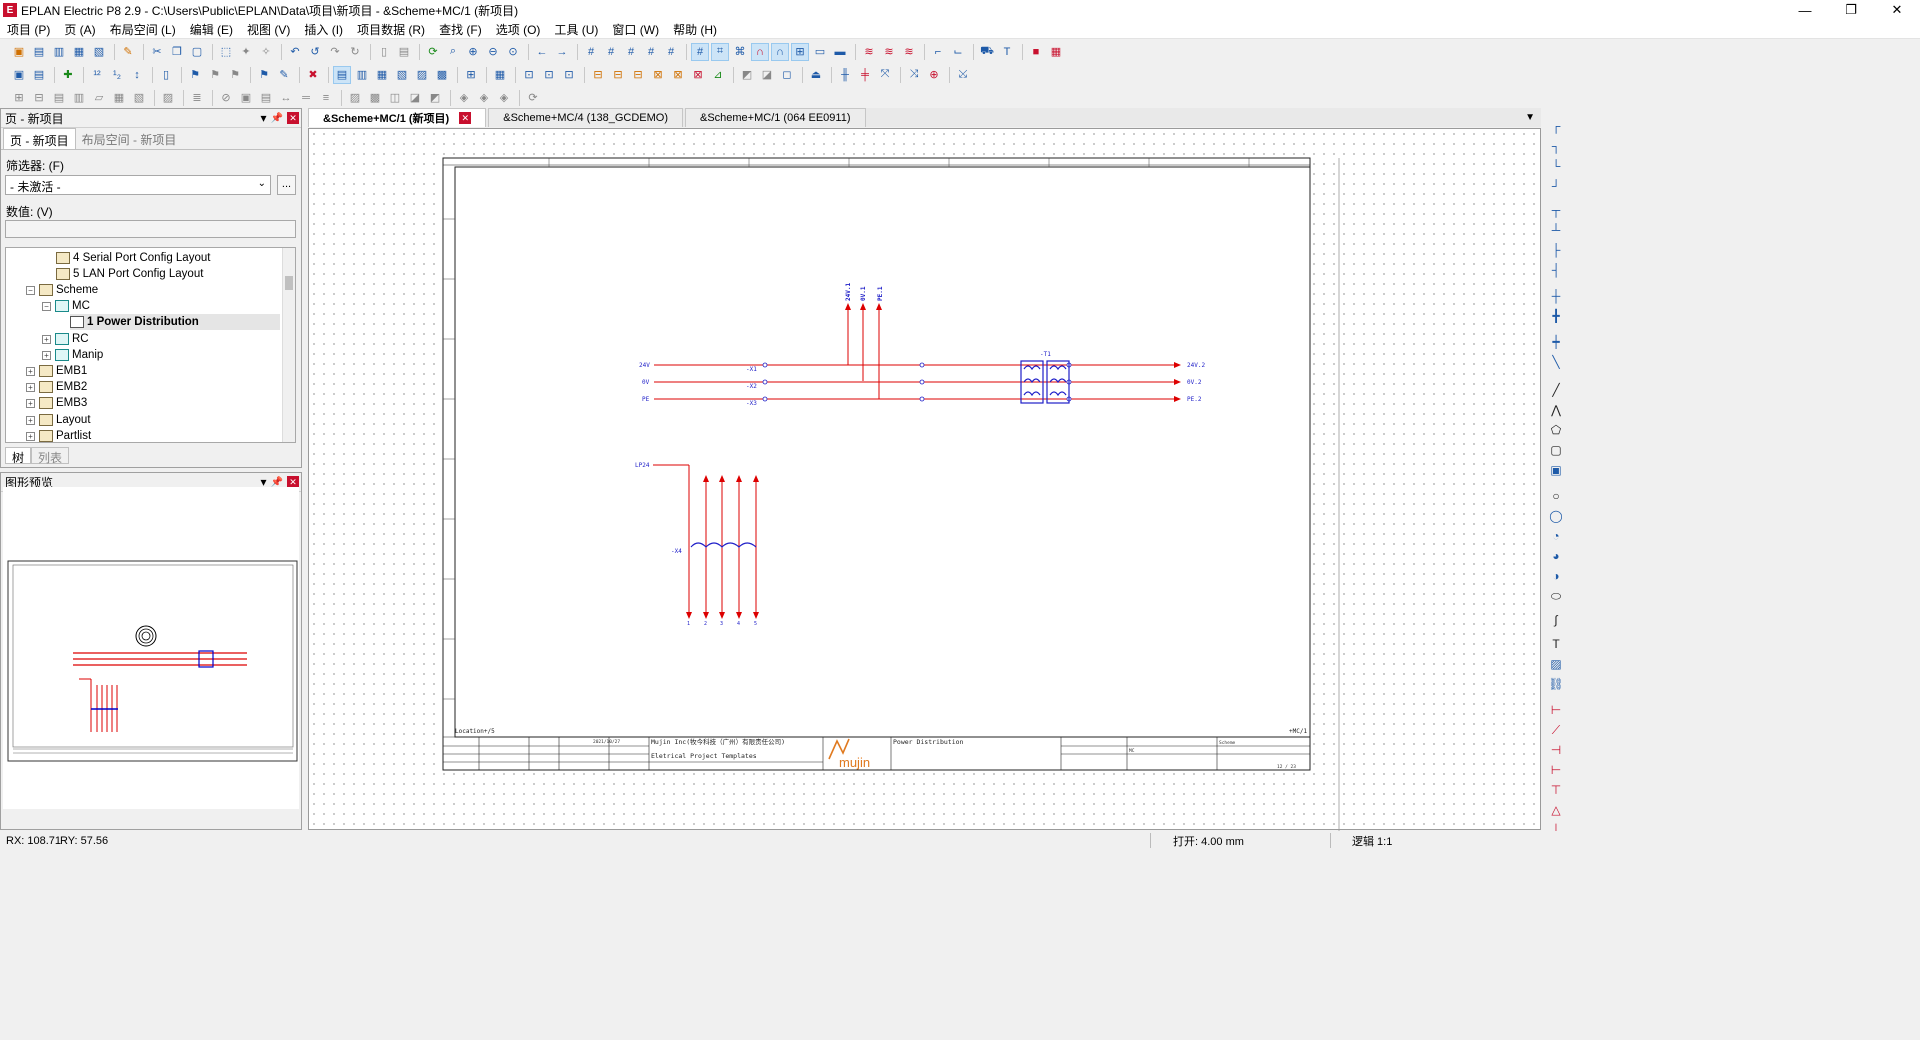 The image size is (1920, 1040). I want to click on edit-pen-icon: ✎, so click(284, 75).